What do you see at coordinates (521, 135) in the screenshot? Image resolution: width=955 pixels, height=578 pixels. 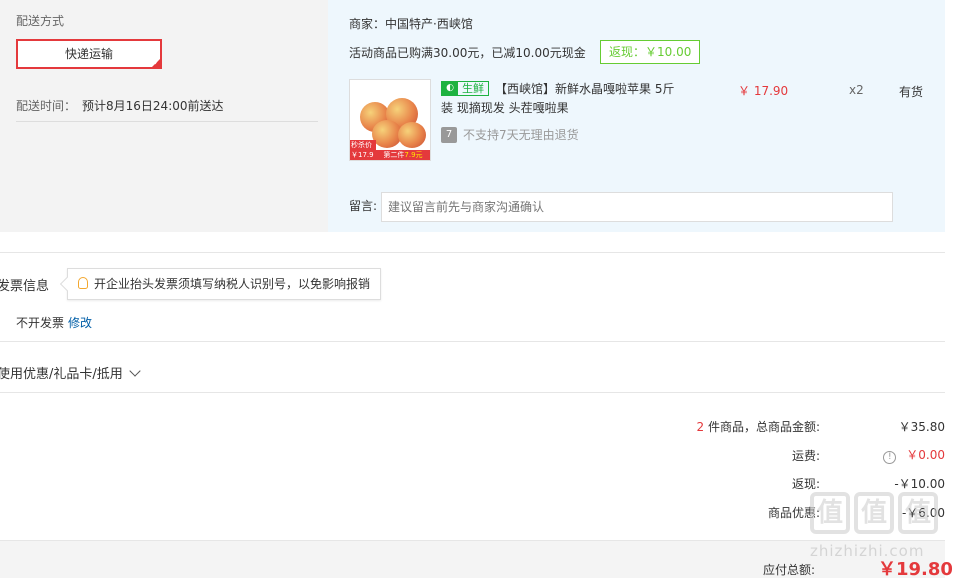 I see `no-return-text: 不支持7天无理由退货` at bounding box center [521, 135].